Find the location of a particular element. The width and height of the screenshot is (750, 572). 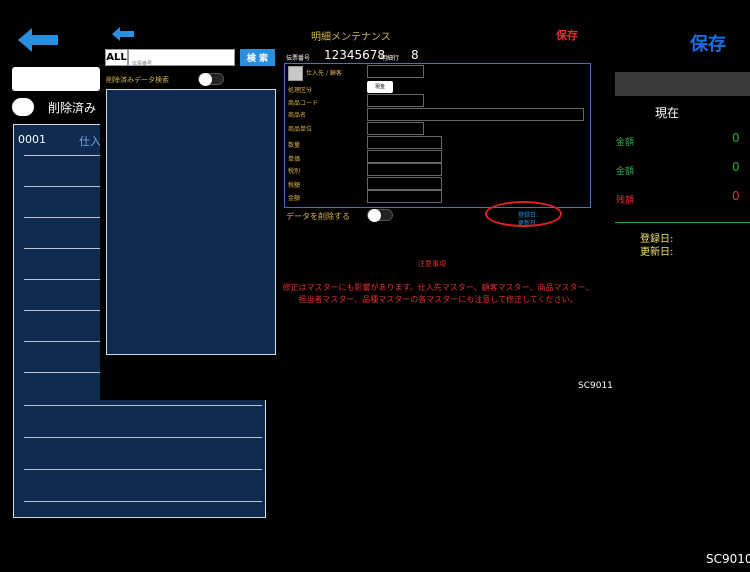

supplier-customer-field is located at coordinates (395, 71).